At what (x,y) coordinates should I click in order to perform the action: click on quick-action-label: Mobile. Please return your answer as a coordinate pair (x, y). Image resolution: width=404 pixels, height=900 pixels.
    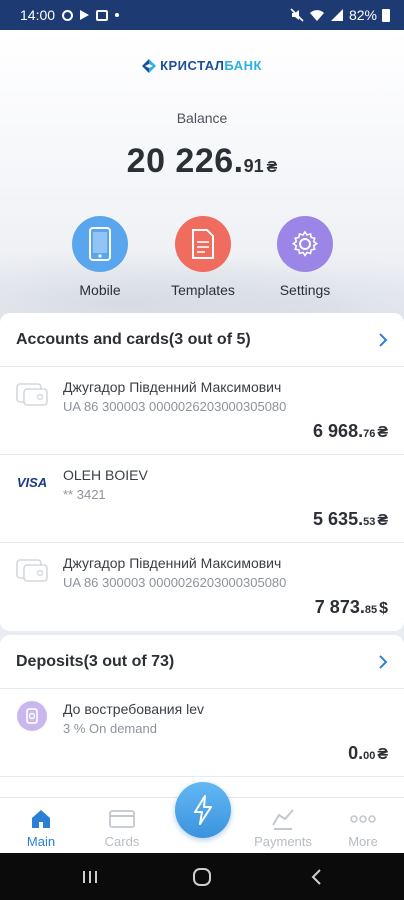
    Looking at the image, I should click on (100, 290).